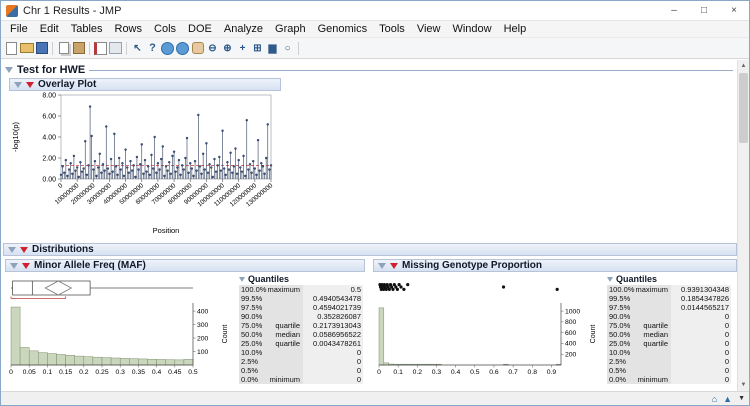 The height and width of the screenshot is (406, 750). What do you see at coordinates (65, 372) in the screenshot?
I see `svg-text: 0.15` at bounding box center [65, 372].